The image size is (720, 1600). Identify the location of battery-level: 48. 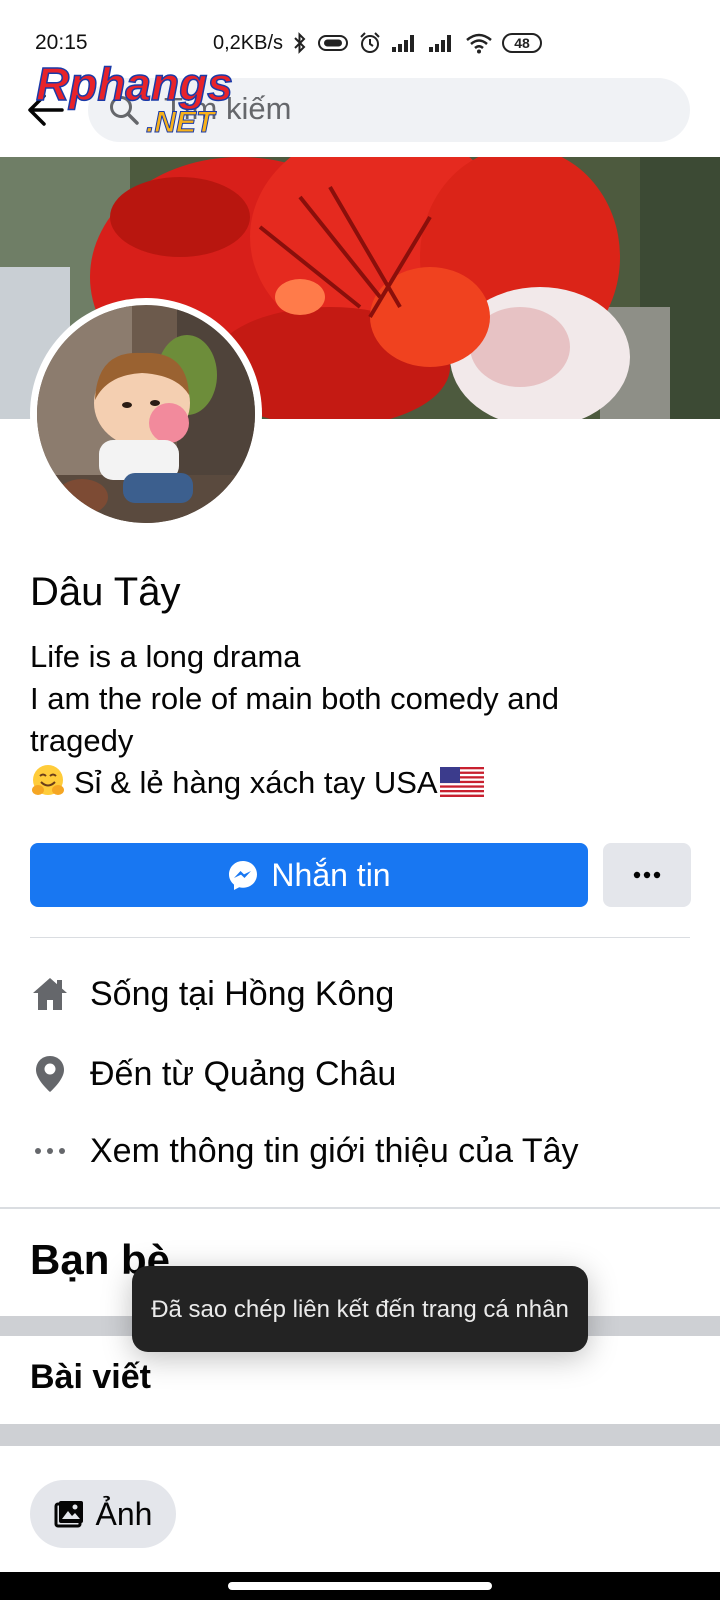
(522, 43).